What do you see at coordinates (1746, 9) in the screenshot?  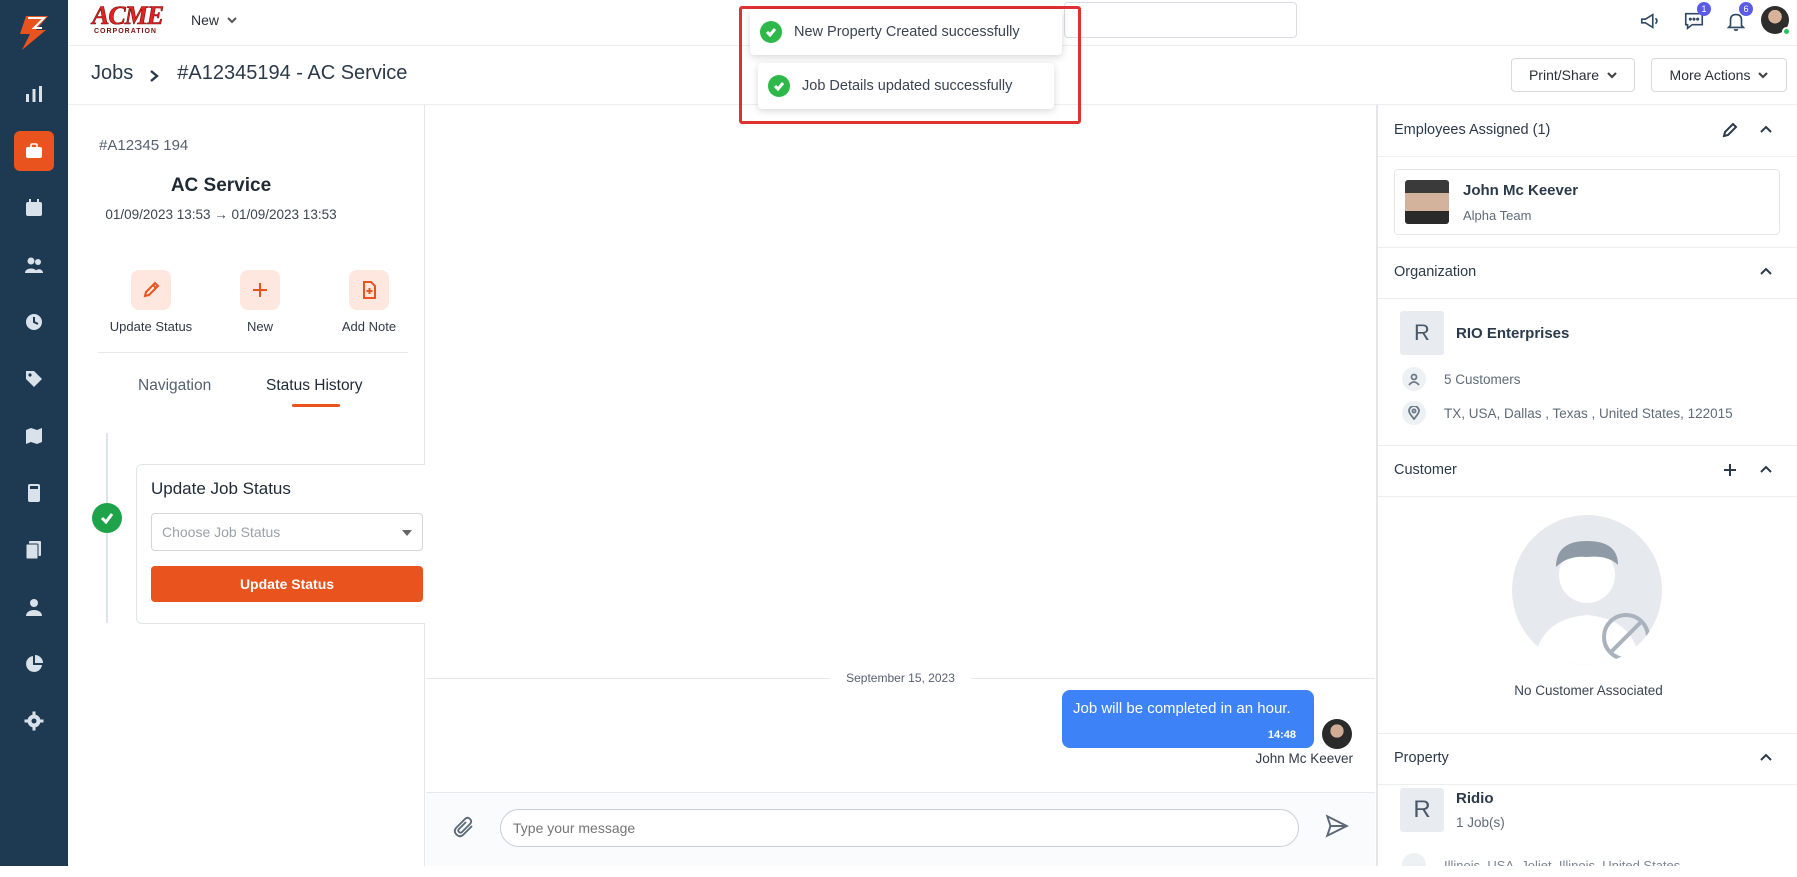 I see `notification-badge: 6` at bounding box center [1746, 9].